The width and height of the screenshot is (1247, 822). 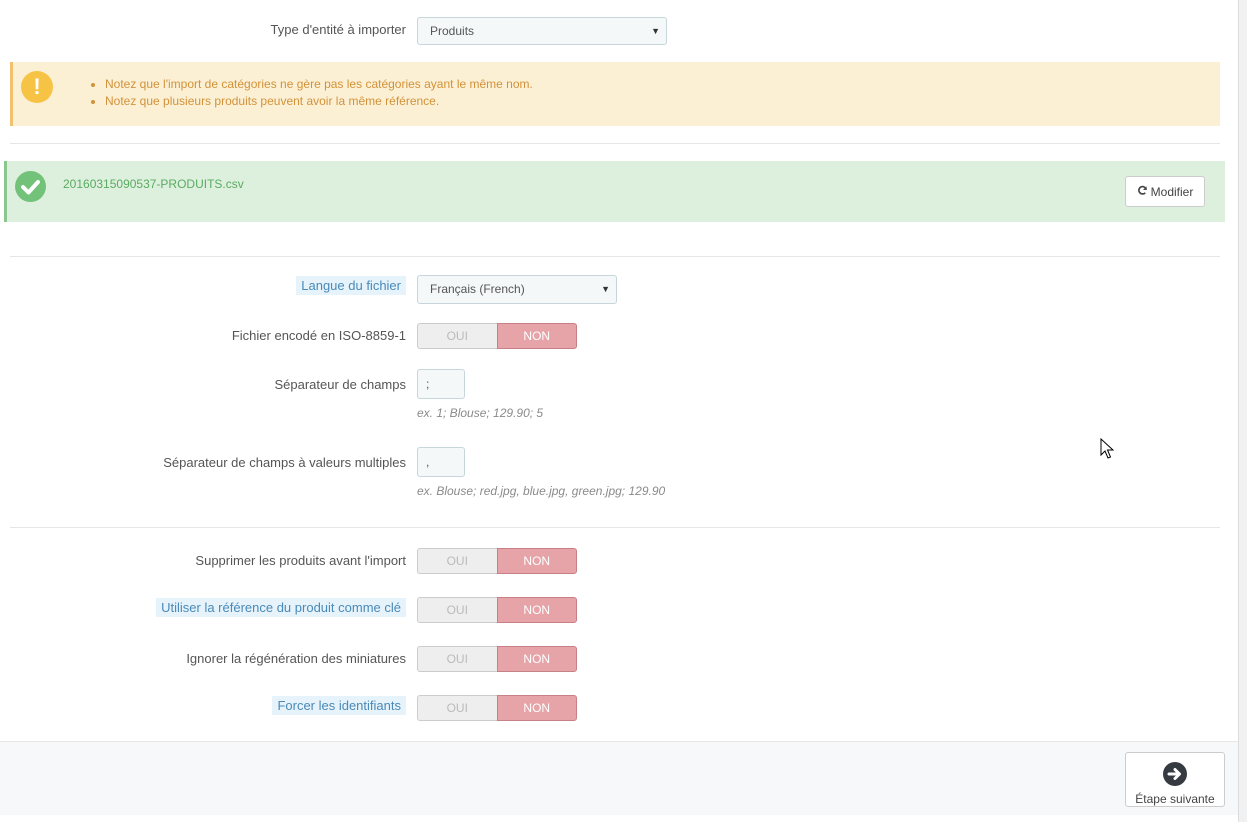 What do you see at coordinates (339, 705) in the screenshot?
I see `force-ids-label: Forcer les identifiants` at bounding box center [339, 705].